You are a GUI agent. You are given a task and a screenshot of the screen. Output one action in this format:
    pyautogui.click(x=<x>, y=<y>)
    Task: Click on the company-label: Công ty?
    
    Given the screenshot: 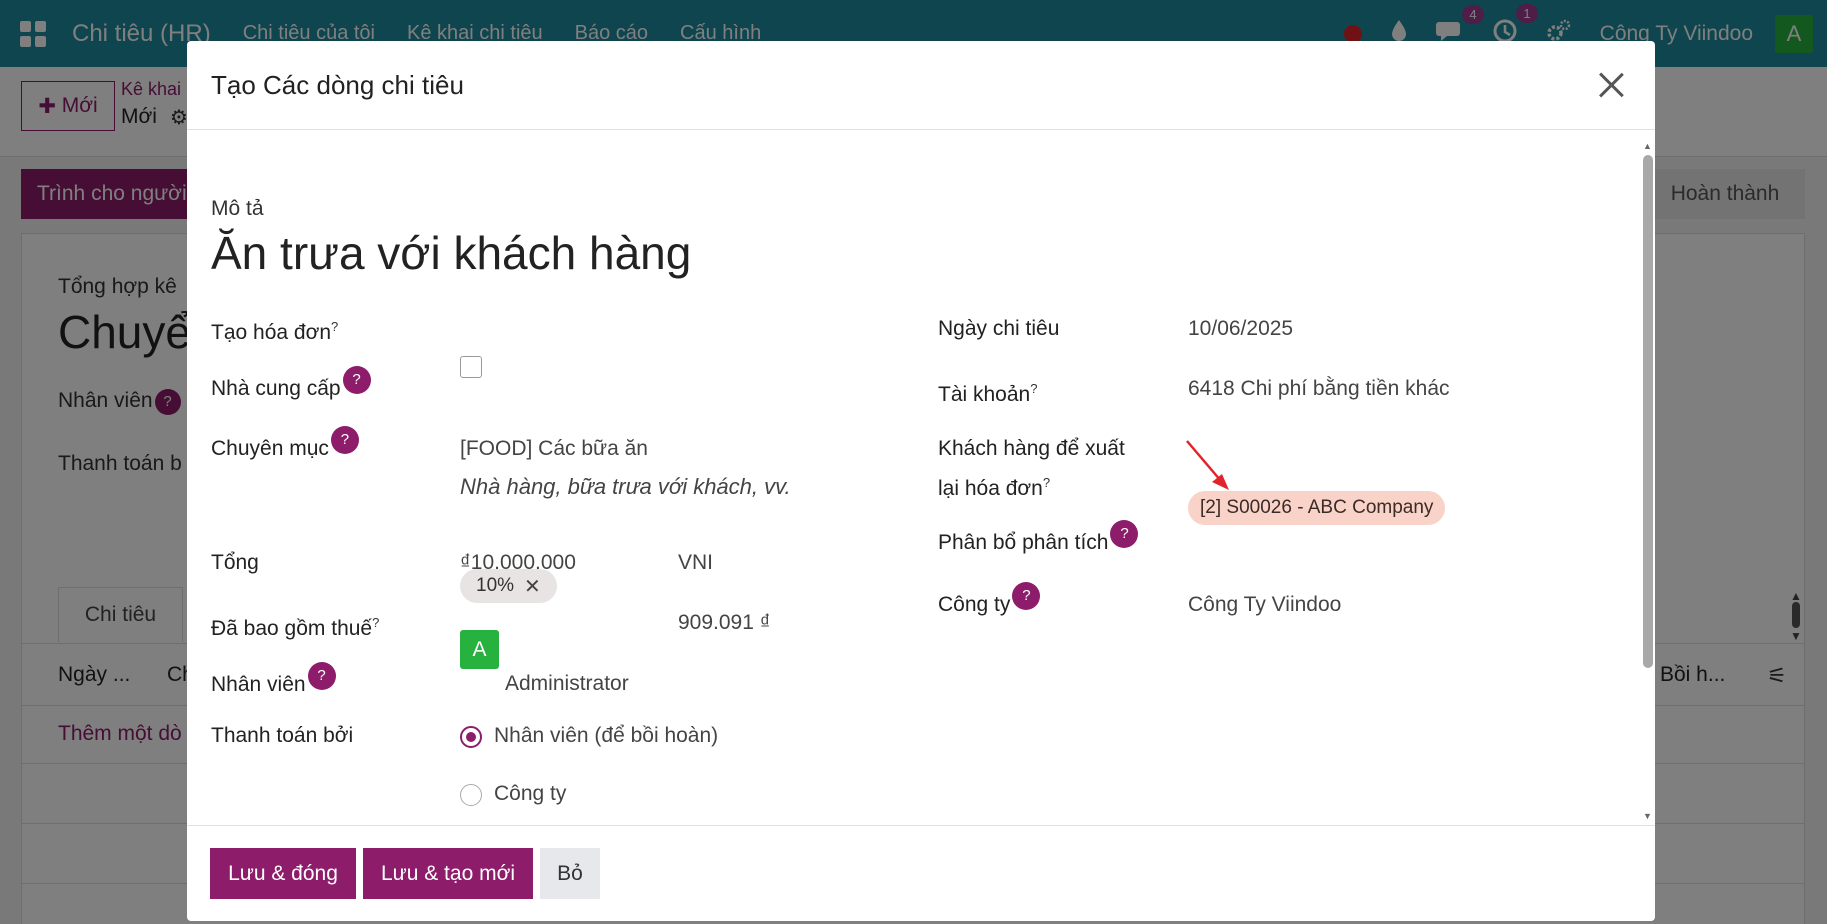 What is the action you would take?
    pyautogui.click(x=989, y=602)
    